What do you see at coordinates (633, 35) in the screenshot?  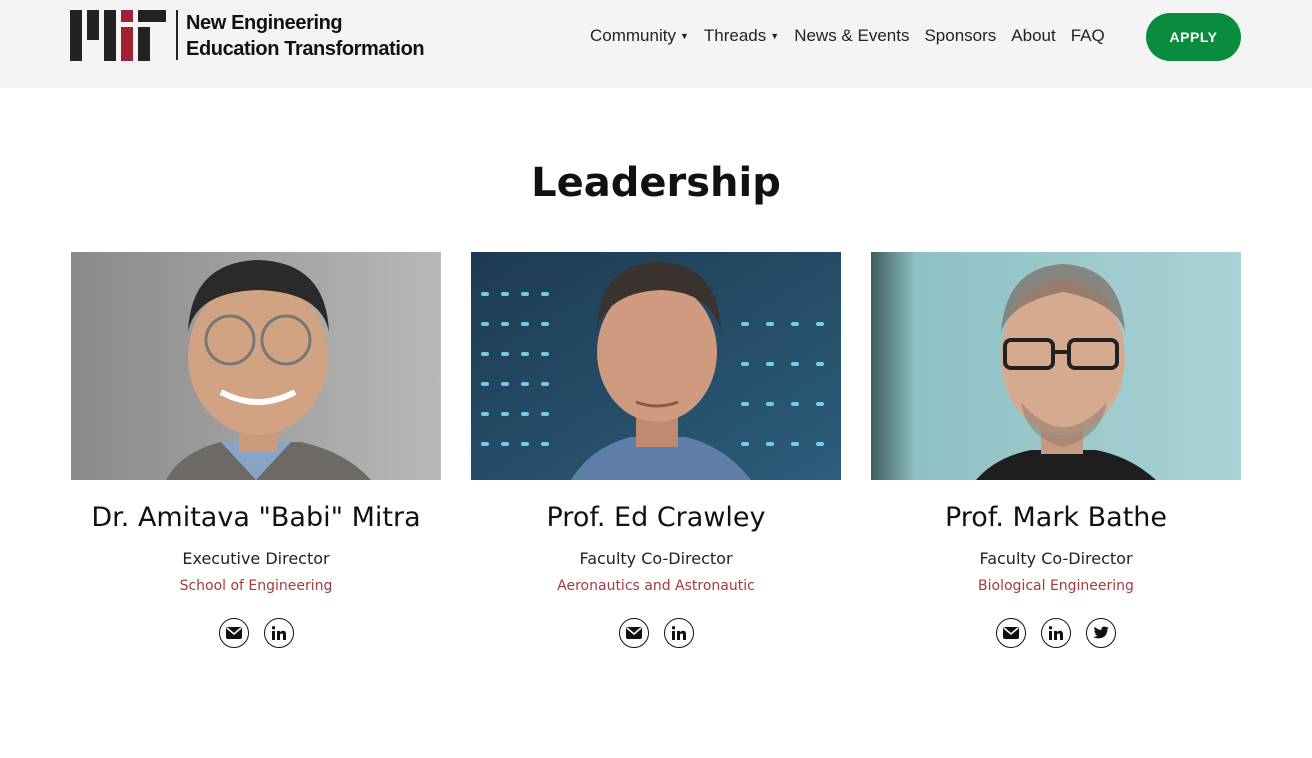 I see `nav-community-label: Community` at bounding box center [633, 35].